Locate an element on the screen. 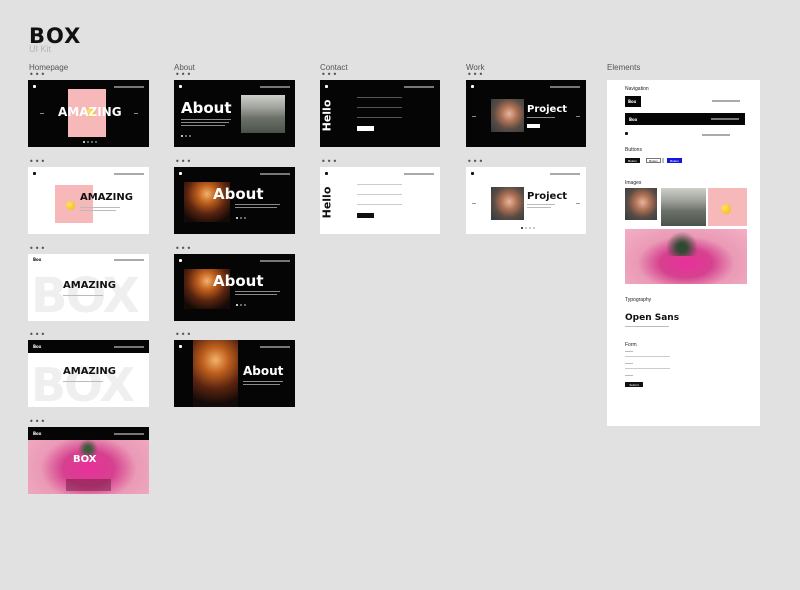 This screenshot has height=590, width=800. nav-logo-block: Box is located at coordinates (633, 101).